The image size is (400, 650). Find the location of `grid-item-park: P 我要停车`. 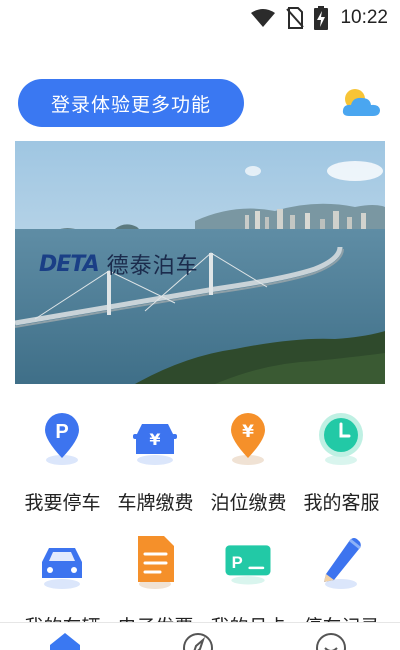

grid-item-park: P 我要停车 is located at coordinates (62, 465).